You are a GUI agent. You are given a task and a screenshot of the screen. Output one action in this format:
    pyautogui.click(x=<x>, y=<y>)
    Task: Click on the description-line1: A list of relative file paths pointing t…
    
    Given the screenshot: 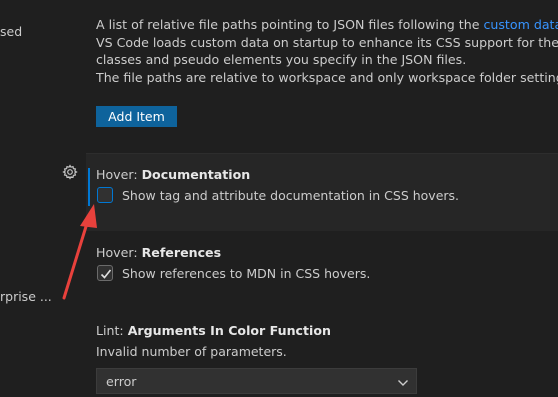 What is the action you would take?
    pyautogui.click(x=290, y=24)
    